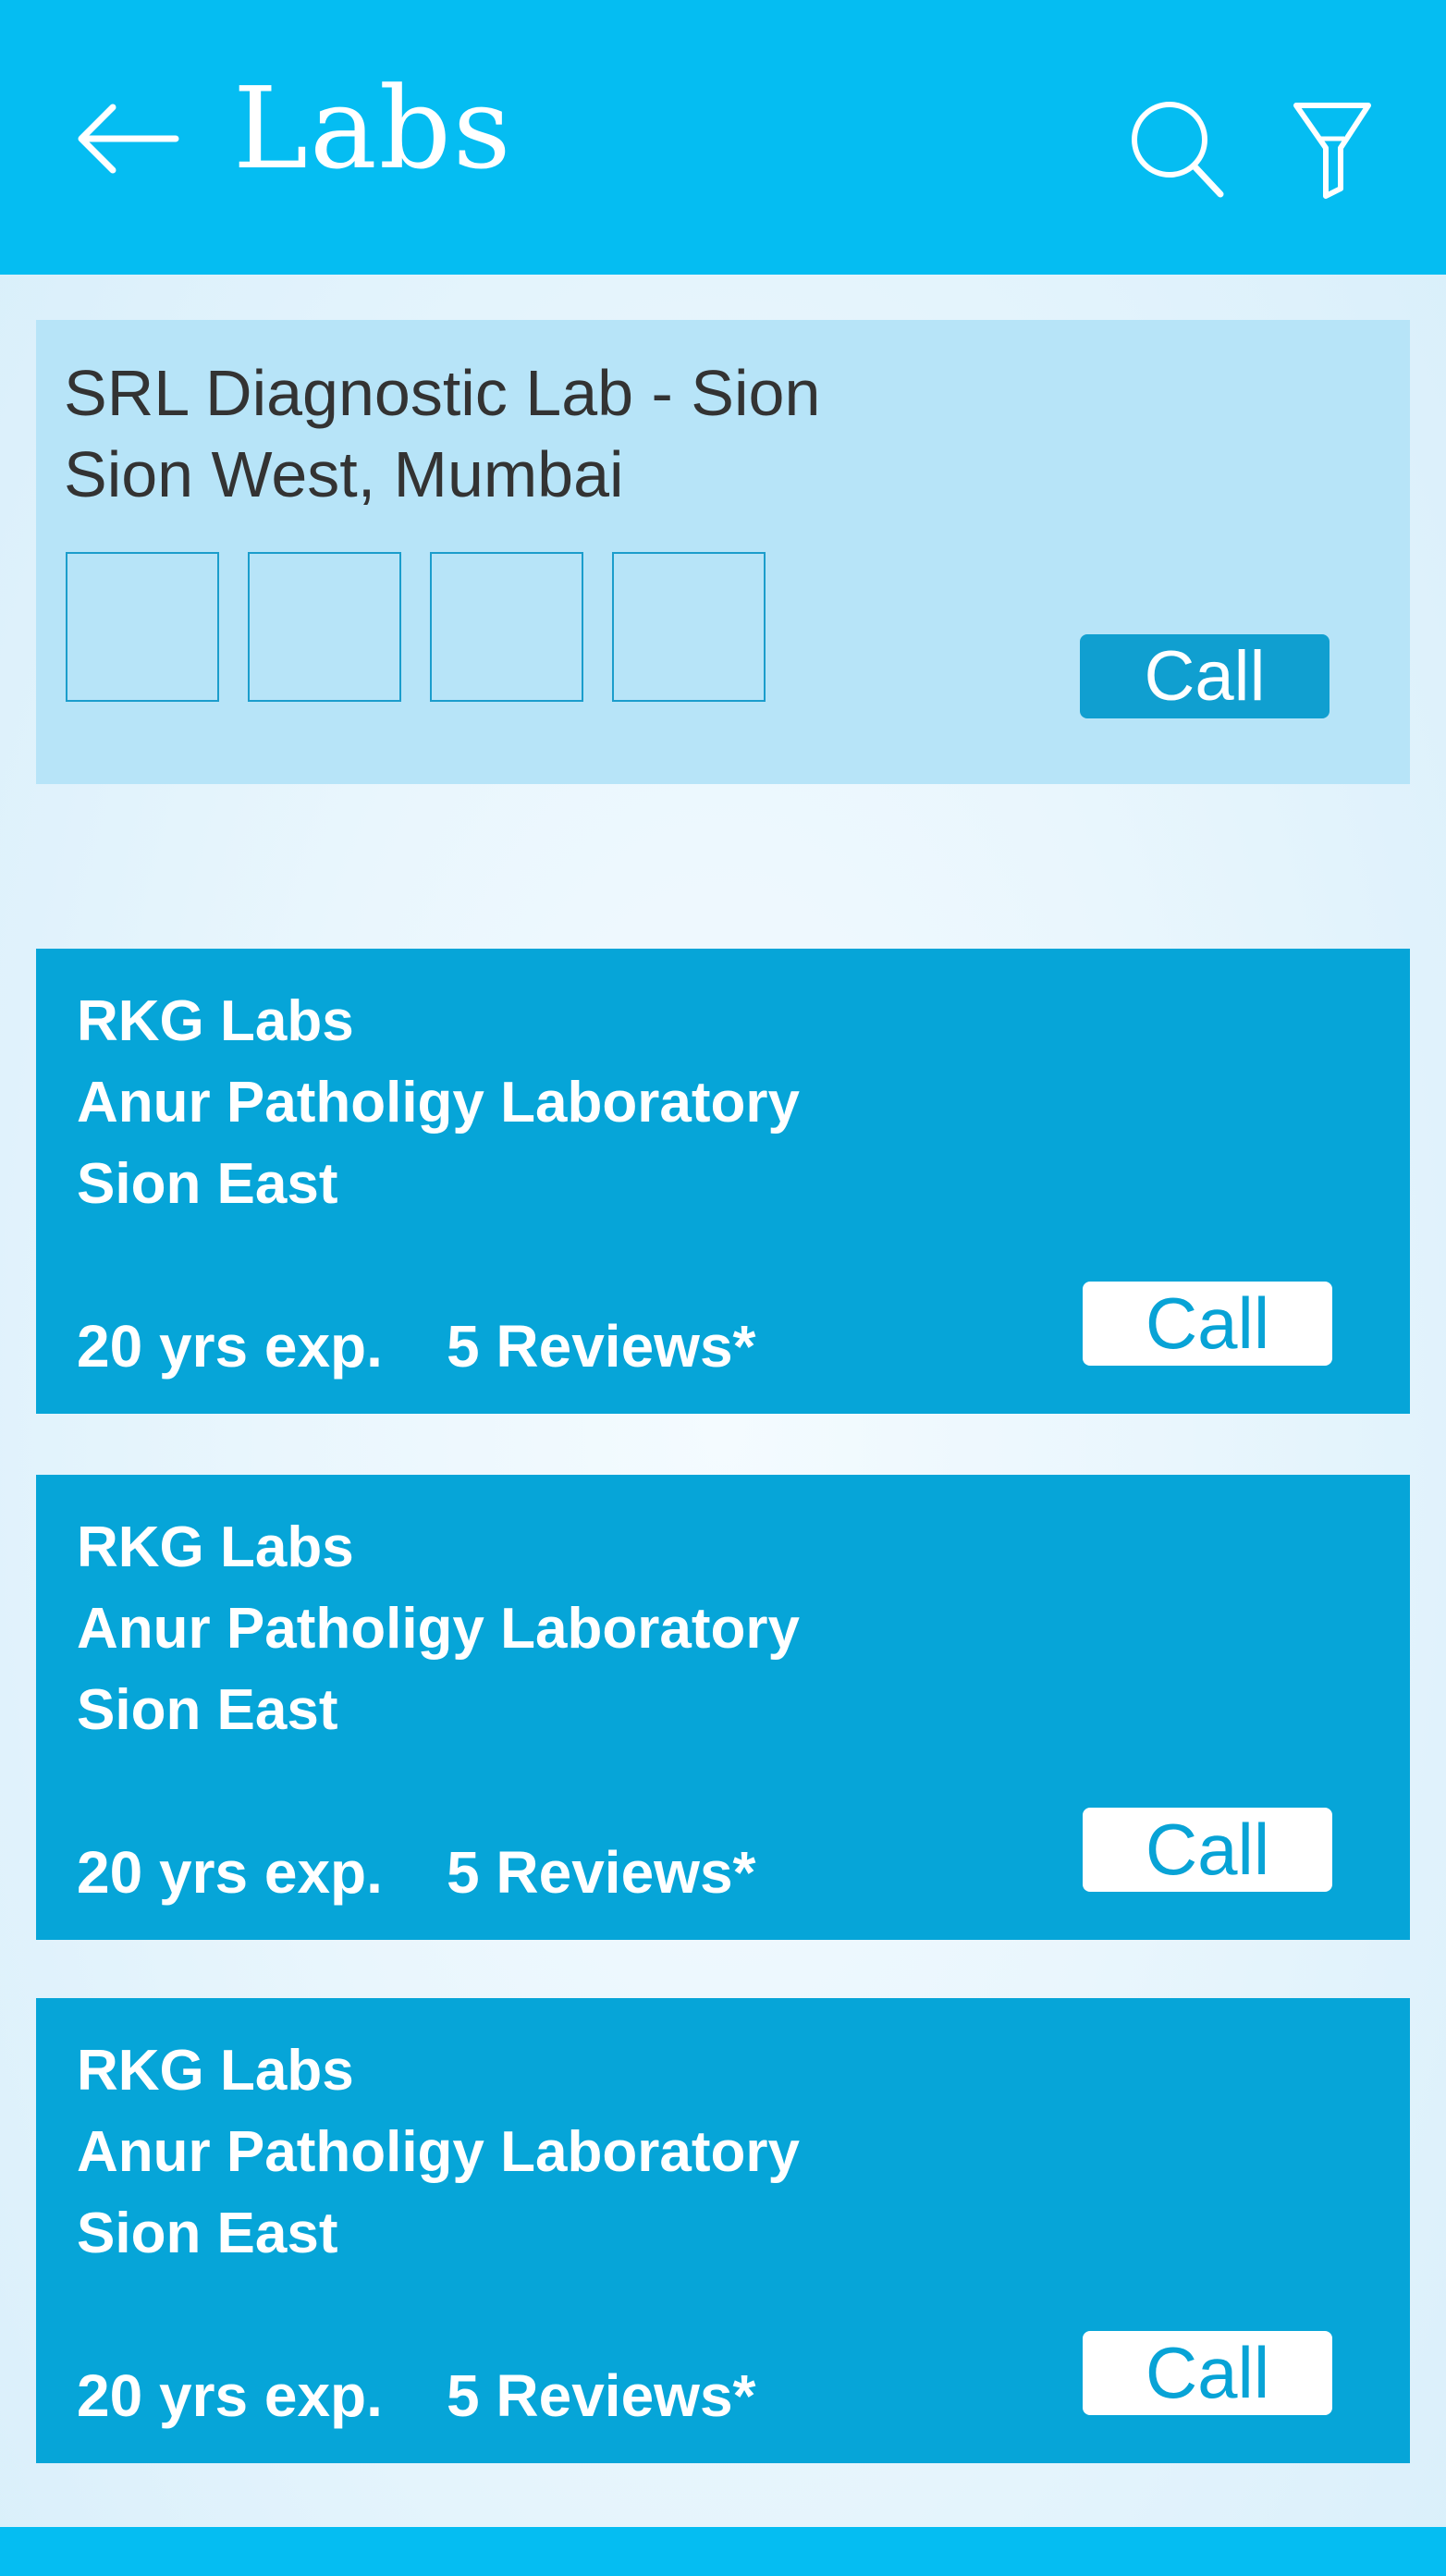  What do you see at coordinates (1332, 151) in the screenshot?
I see `filter-icon` at bounding box center [1332, 151].